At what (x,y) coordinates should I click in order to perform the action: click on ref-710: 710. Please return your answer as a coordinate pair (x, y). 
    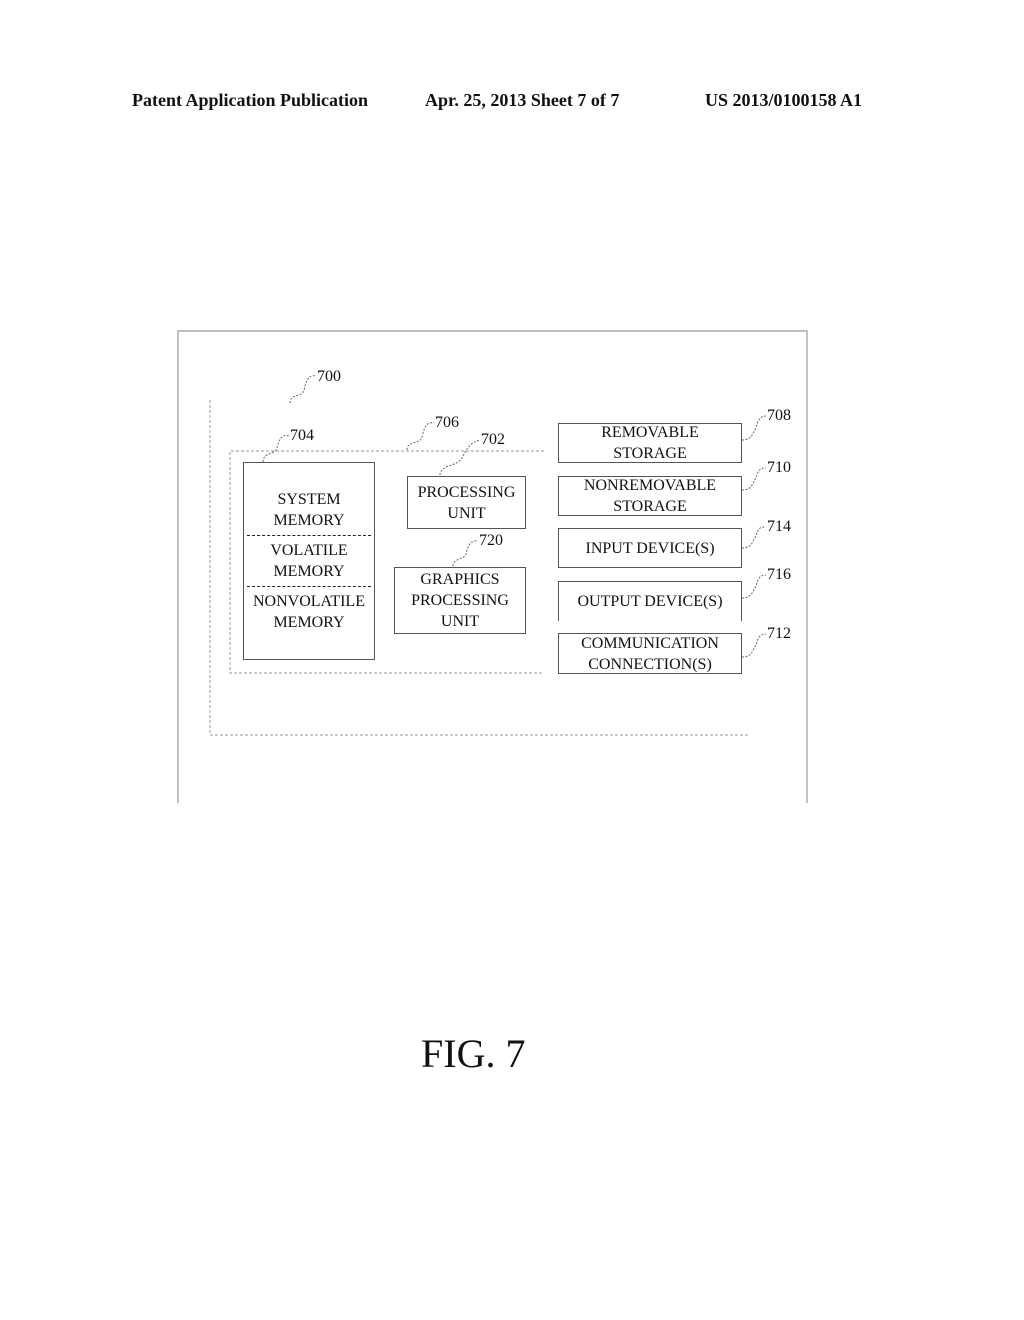
    Looking at the image, I should click on (779, 467).